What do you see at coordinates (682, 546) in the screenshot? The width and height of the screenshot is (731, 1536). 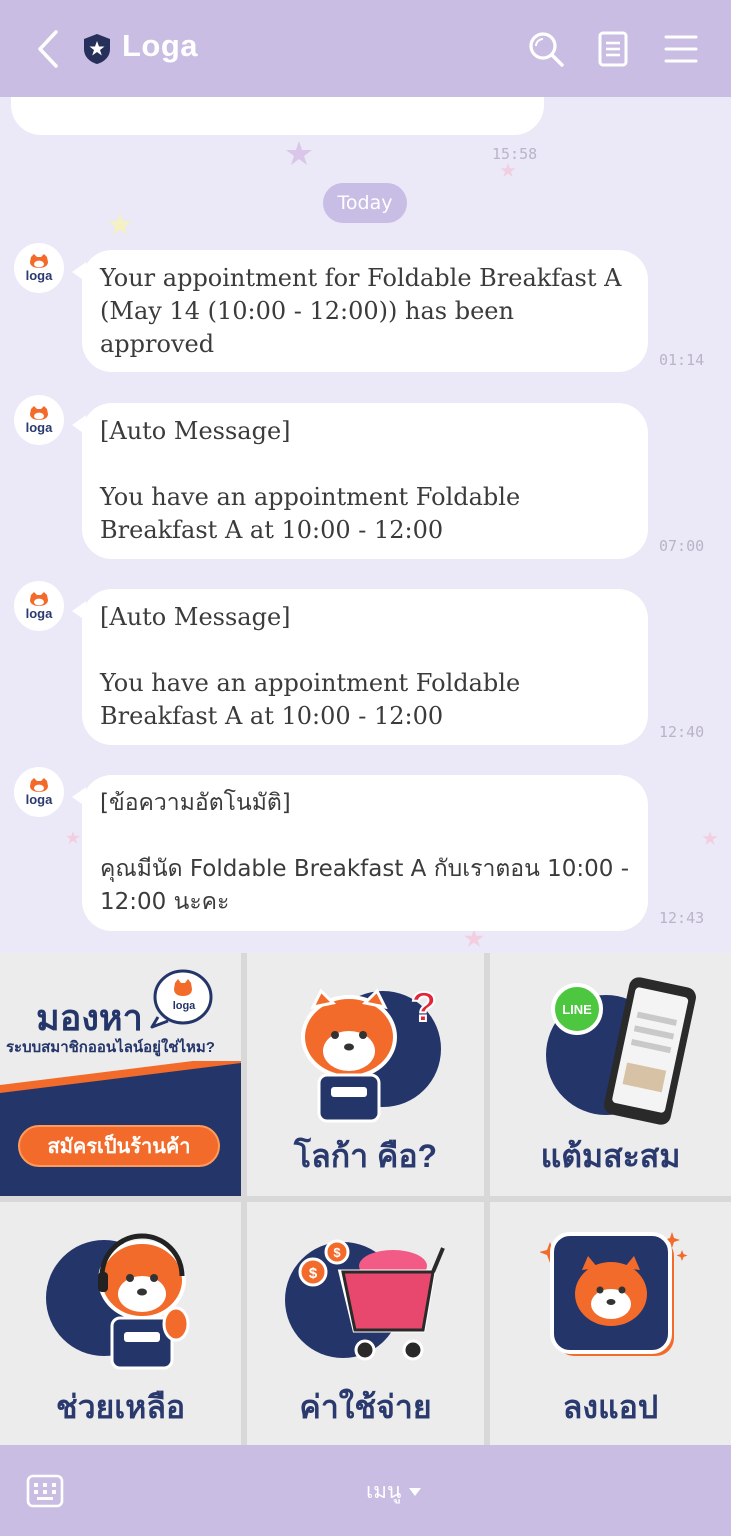 I see `message-time: 07:00` at bounding box center [682, 546].